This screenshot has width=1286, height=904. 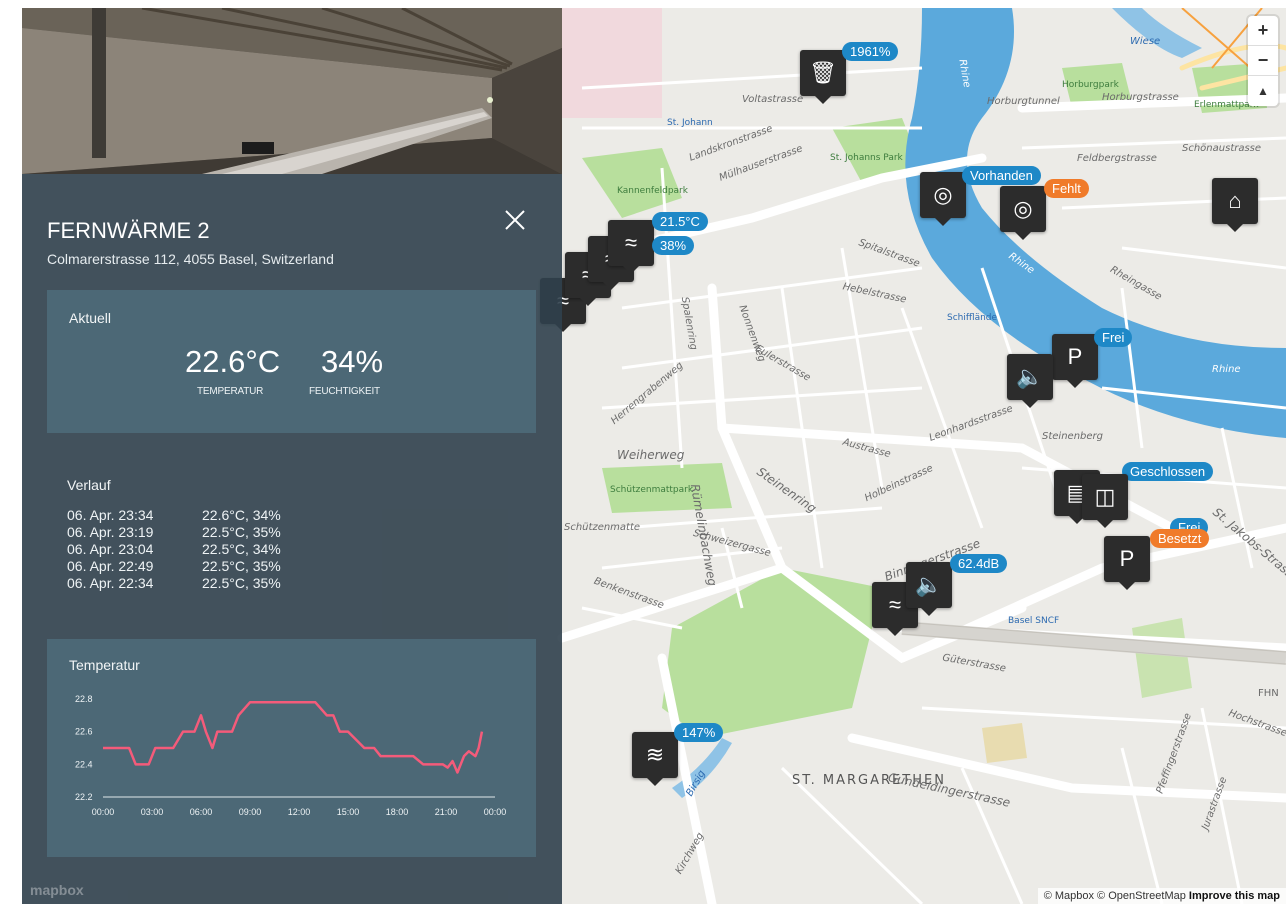 I want to click on close-button, so click(x=515, y=223).